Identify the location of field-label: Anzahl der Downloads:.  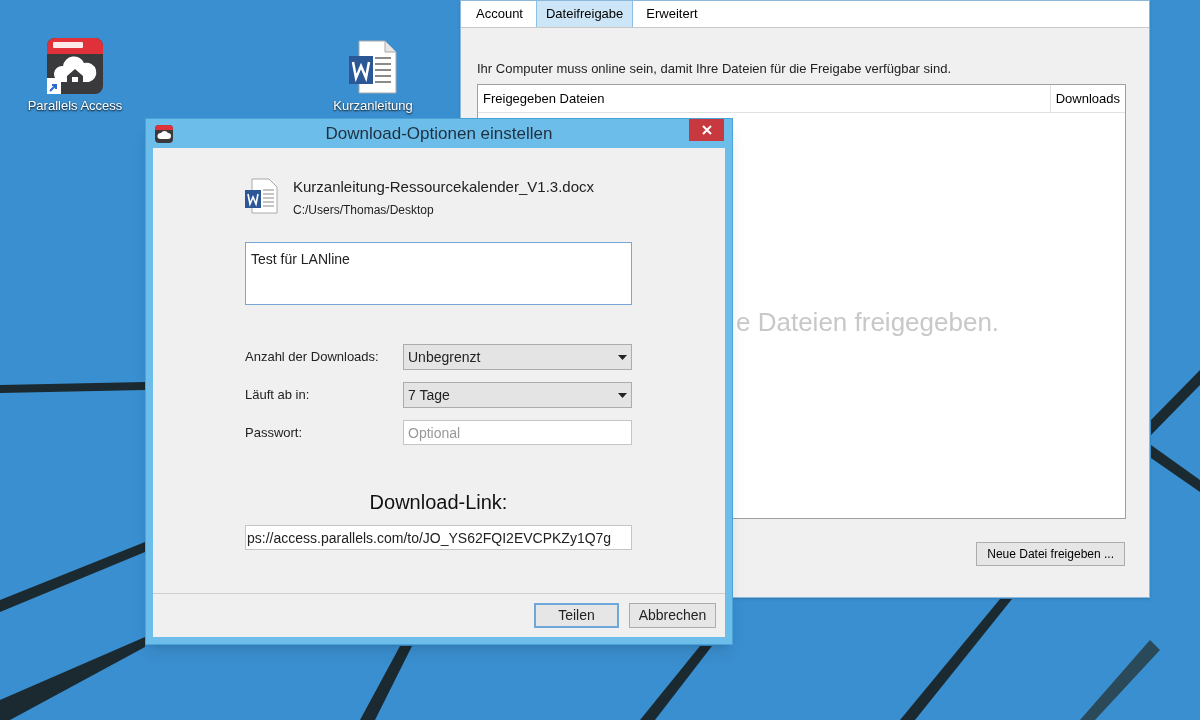
(312, 357).